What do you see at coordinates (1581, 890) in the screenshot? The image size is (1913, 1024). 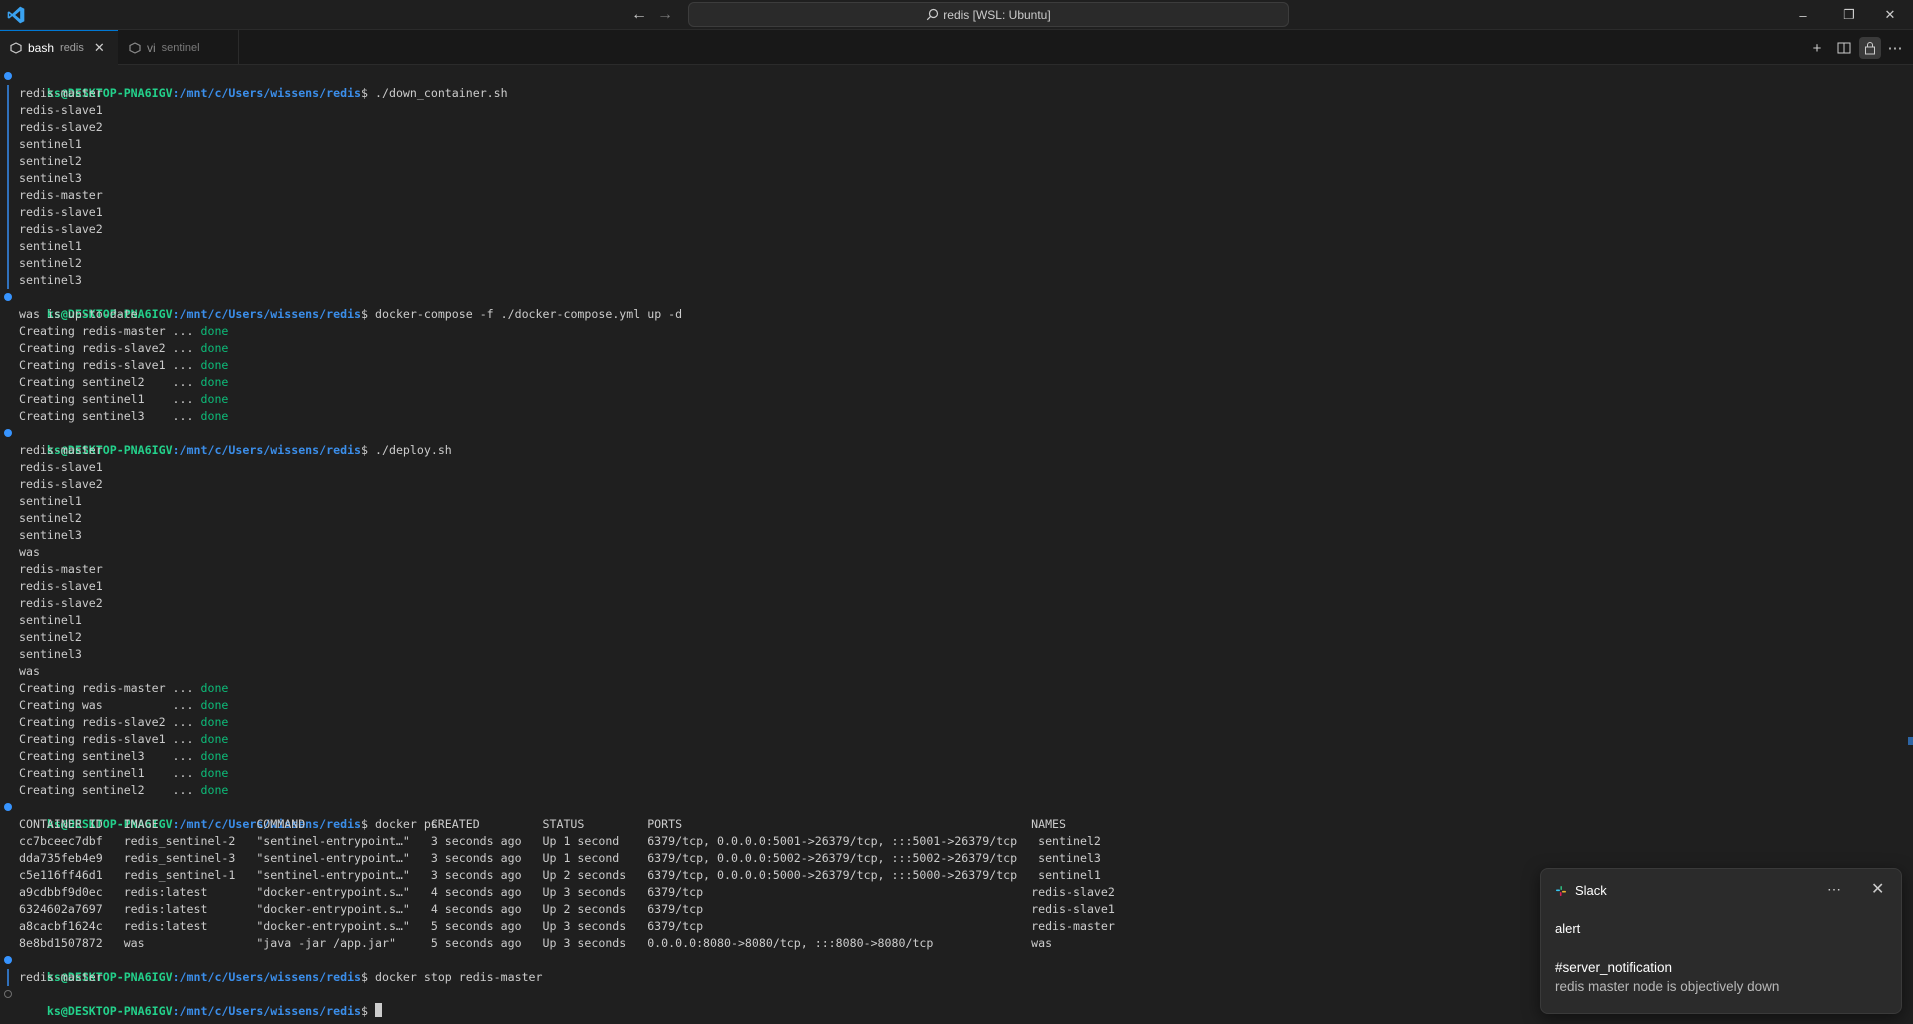 I see `notification-app: Slack` at bounding box center [1581, 890].